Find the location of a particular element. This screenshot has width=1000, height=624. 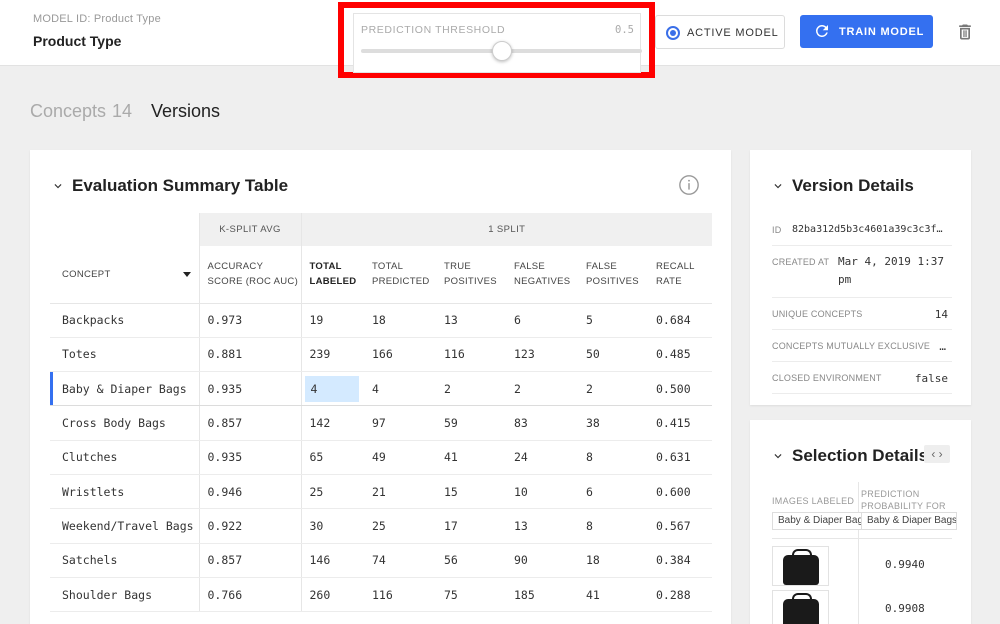

accuracy-cell: 0.946 is located at coordinates (249, 492).